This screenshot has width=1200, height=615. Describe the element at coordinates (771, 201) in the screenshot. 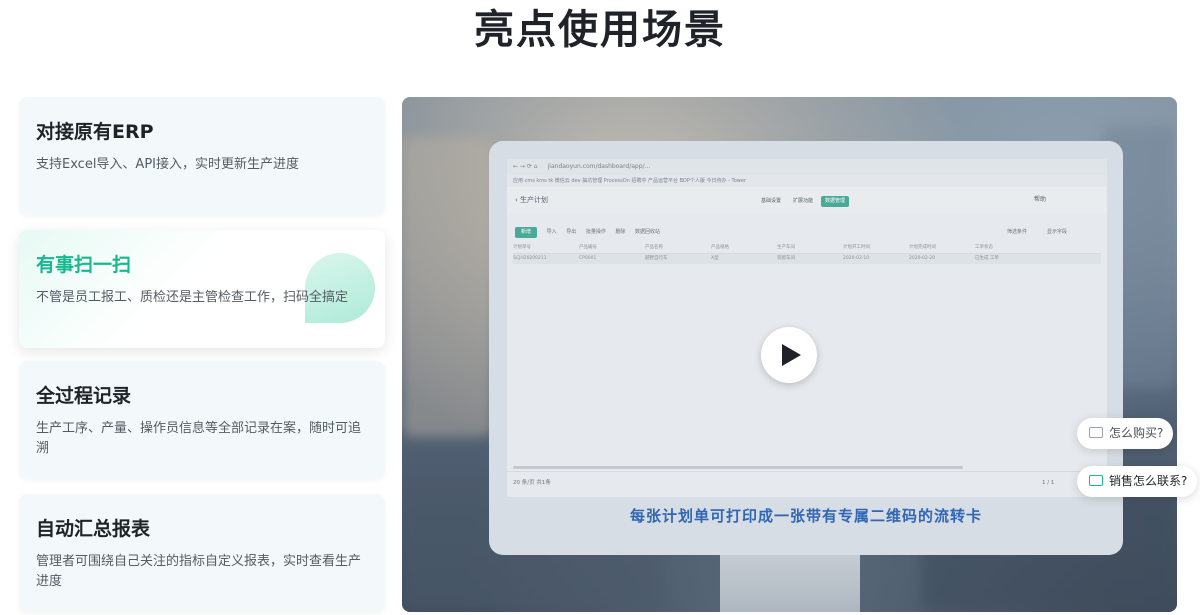

I see `tab-basic: 基础设置` at that location.